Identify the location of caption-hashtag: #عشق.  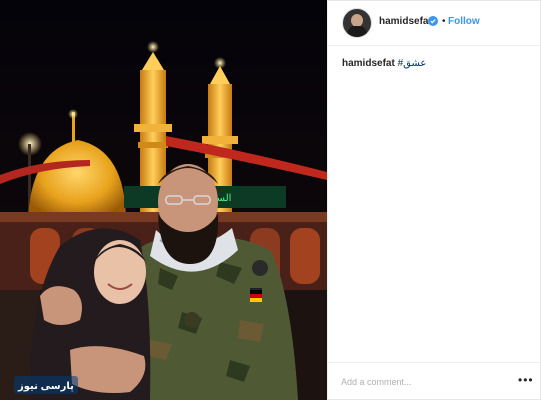
(412, 63).